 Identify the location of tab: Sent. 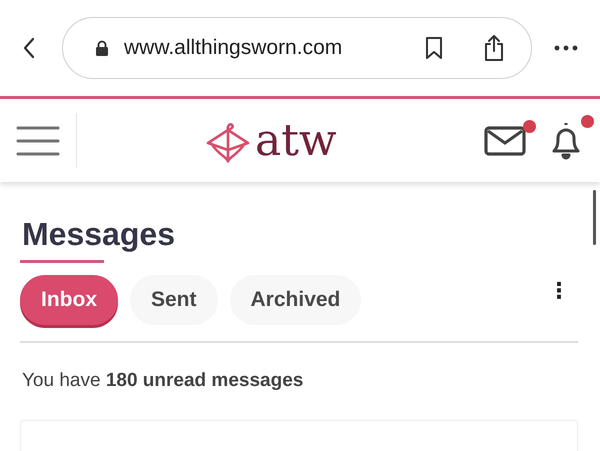
(174, 300).